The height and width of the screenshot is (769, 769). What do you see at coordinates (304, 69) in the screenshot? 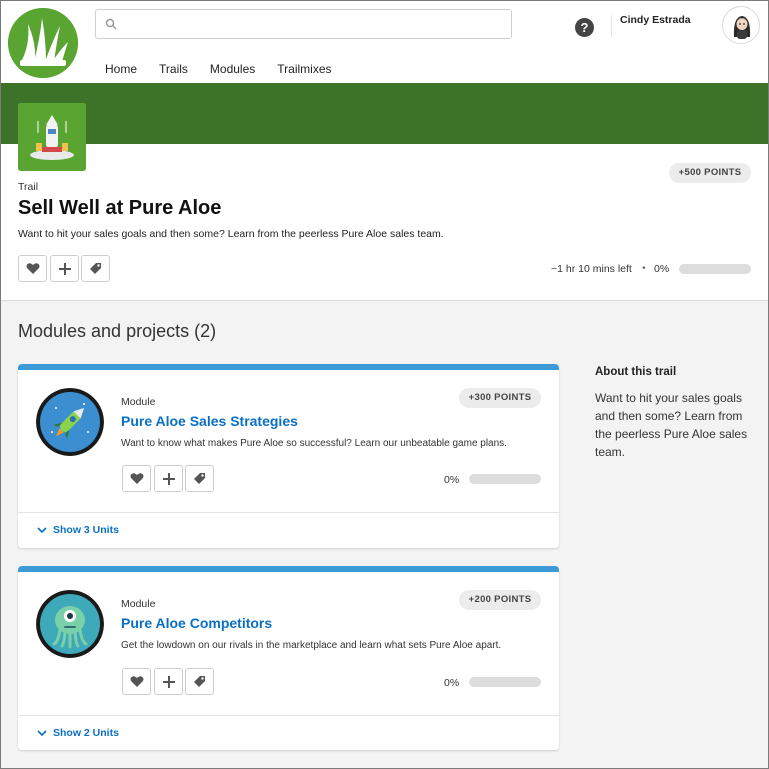
I see `nav-trailmixes: Trailmixes` at bounding box center [304, 69].